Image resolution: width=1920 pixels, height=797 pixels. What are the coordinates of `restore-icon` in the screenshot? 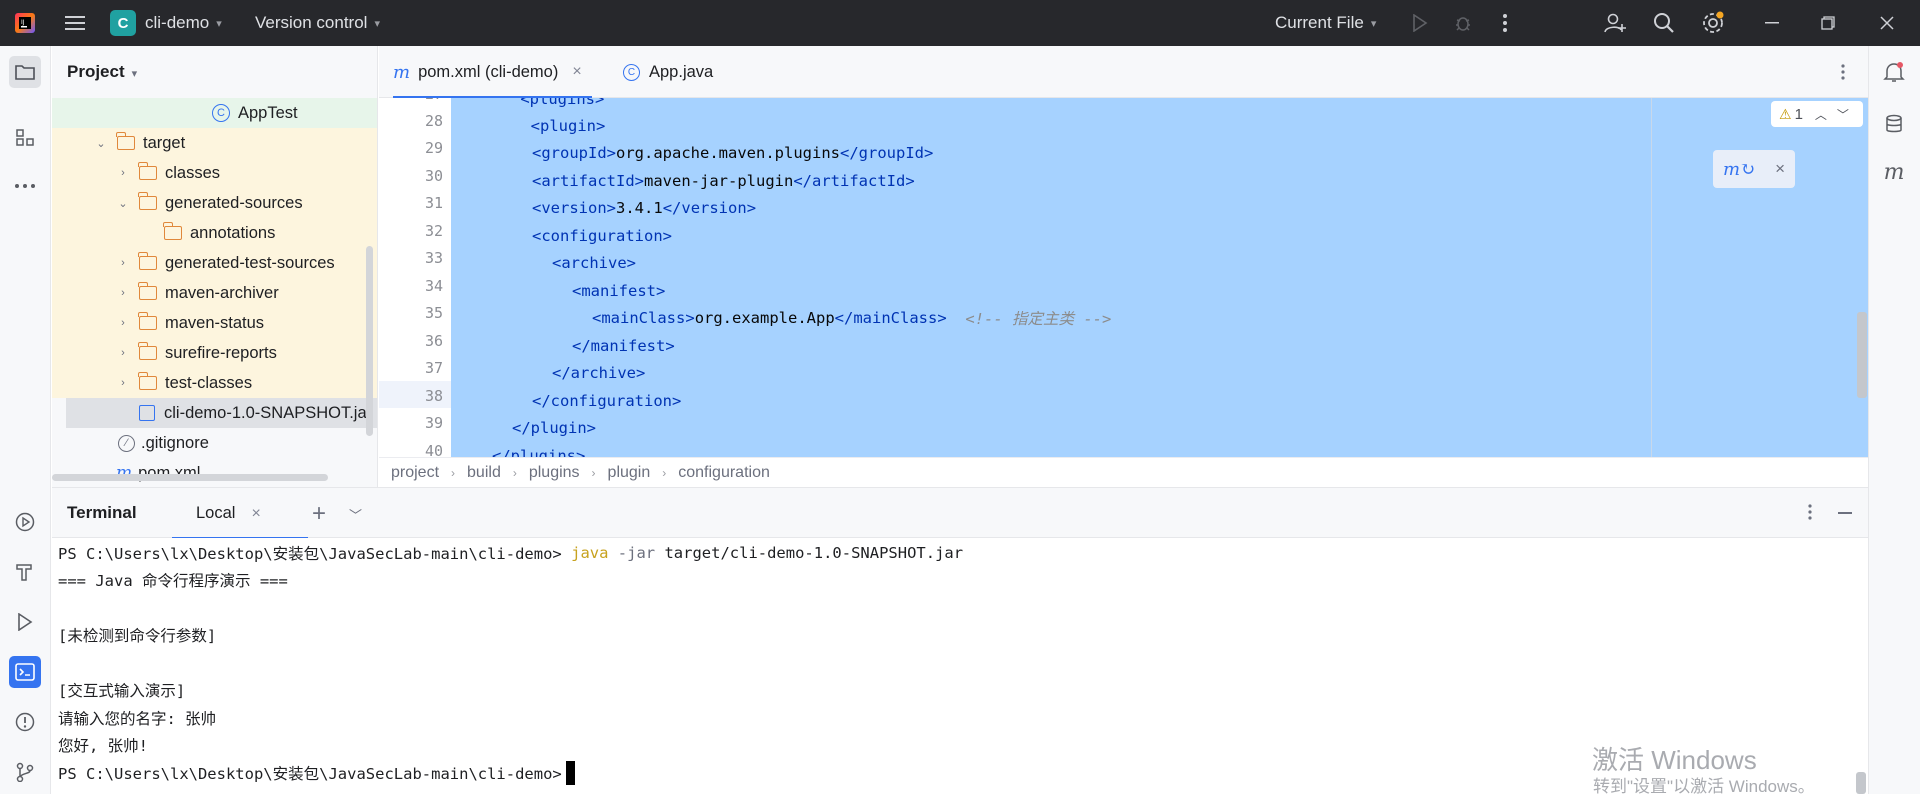 It's located at (1828, 23).